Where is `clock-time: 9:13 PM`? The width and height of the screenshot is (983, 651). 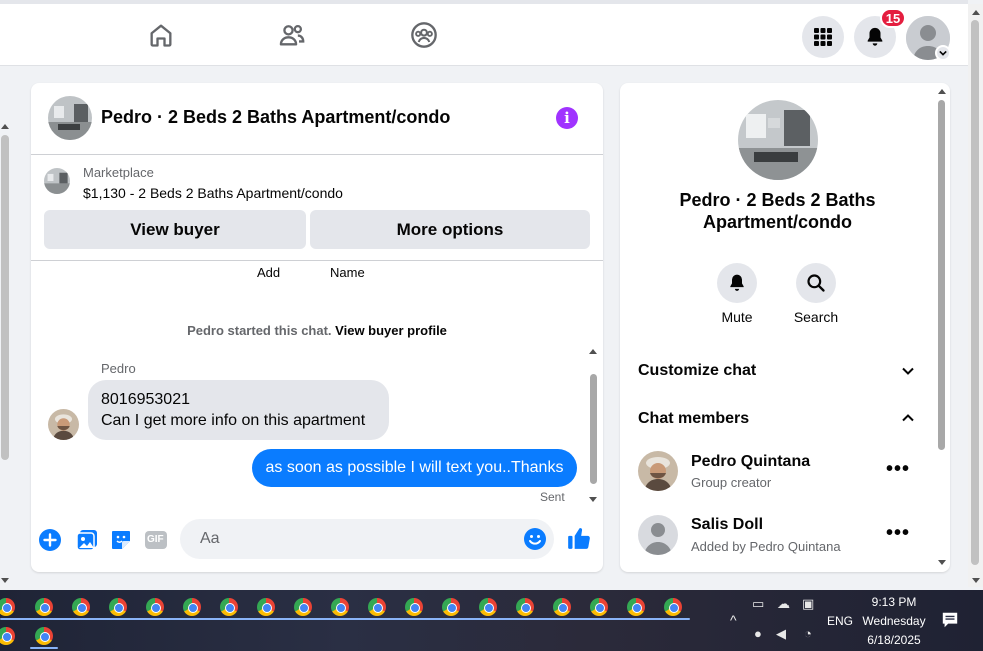 clock-time: 9:13 PM is located at coordinates (894, 602).